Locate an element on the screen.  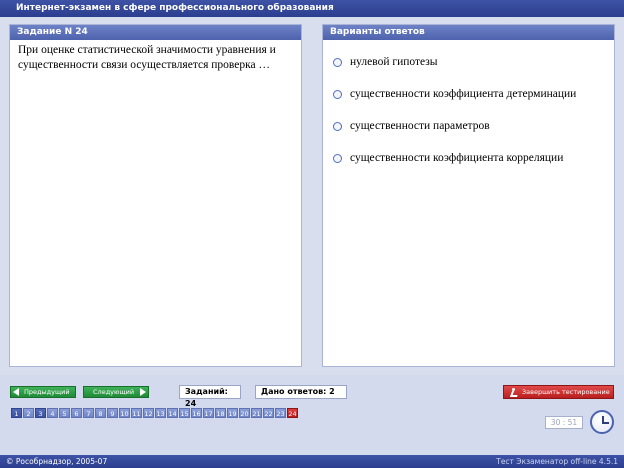
page-button: 17 is located at coordinates (208, 413).